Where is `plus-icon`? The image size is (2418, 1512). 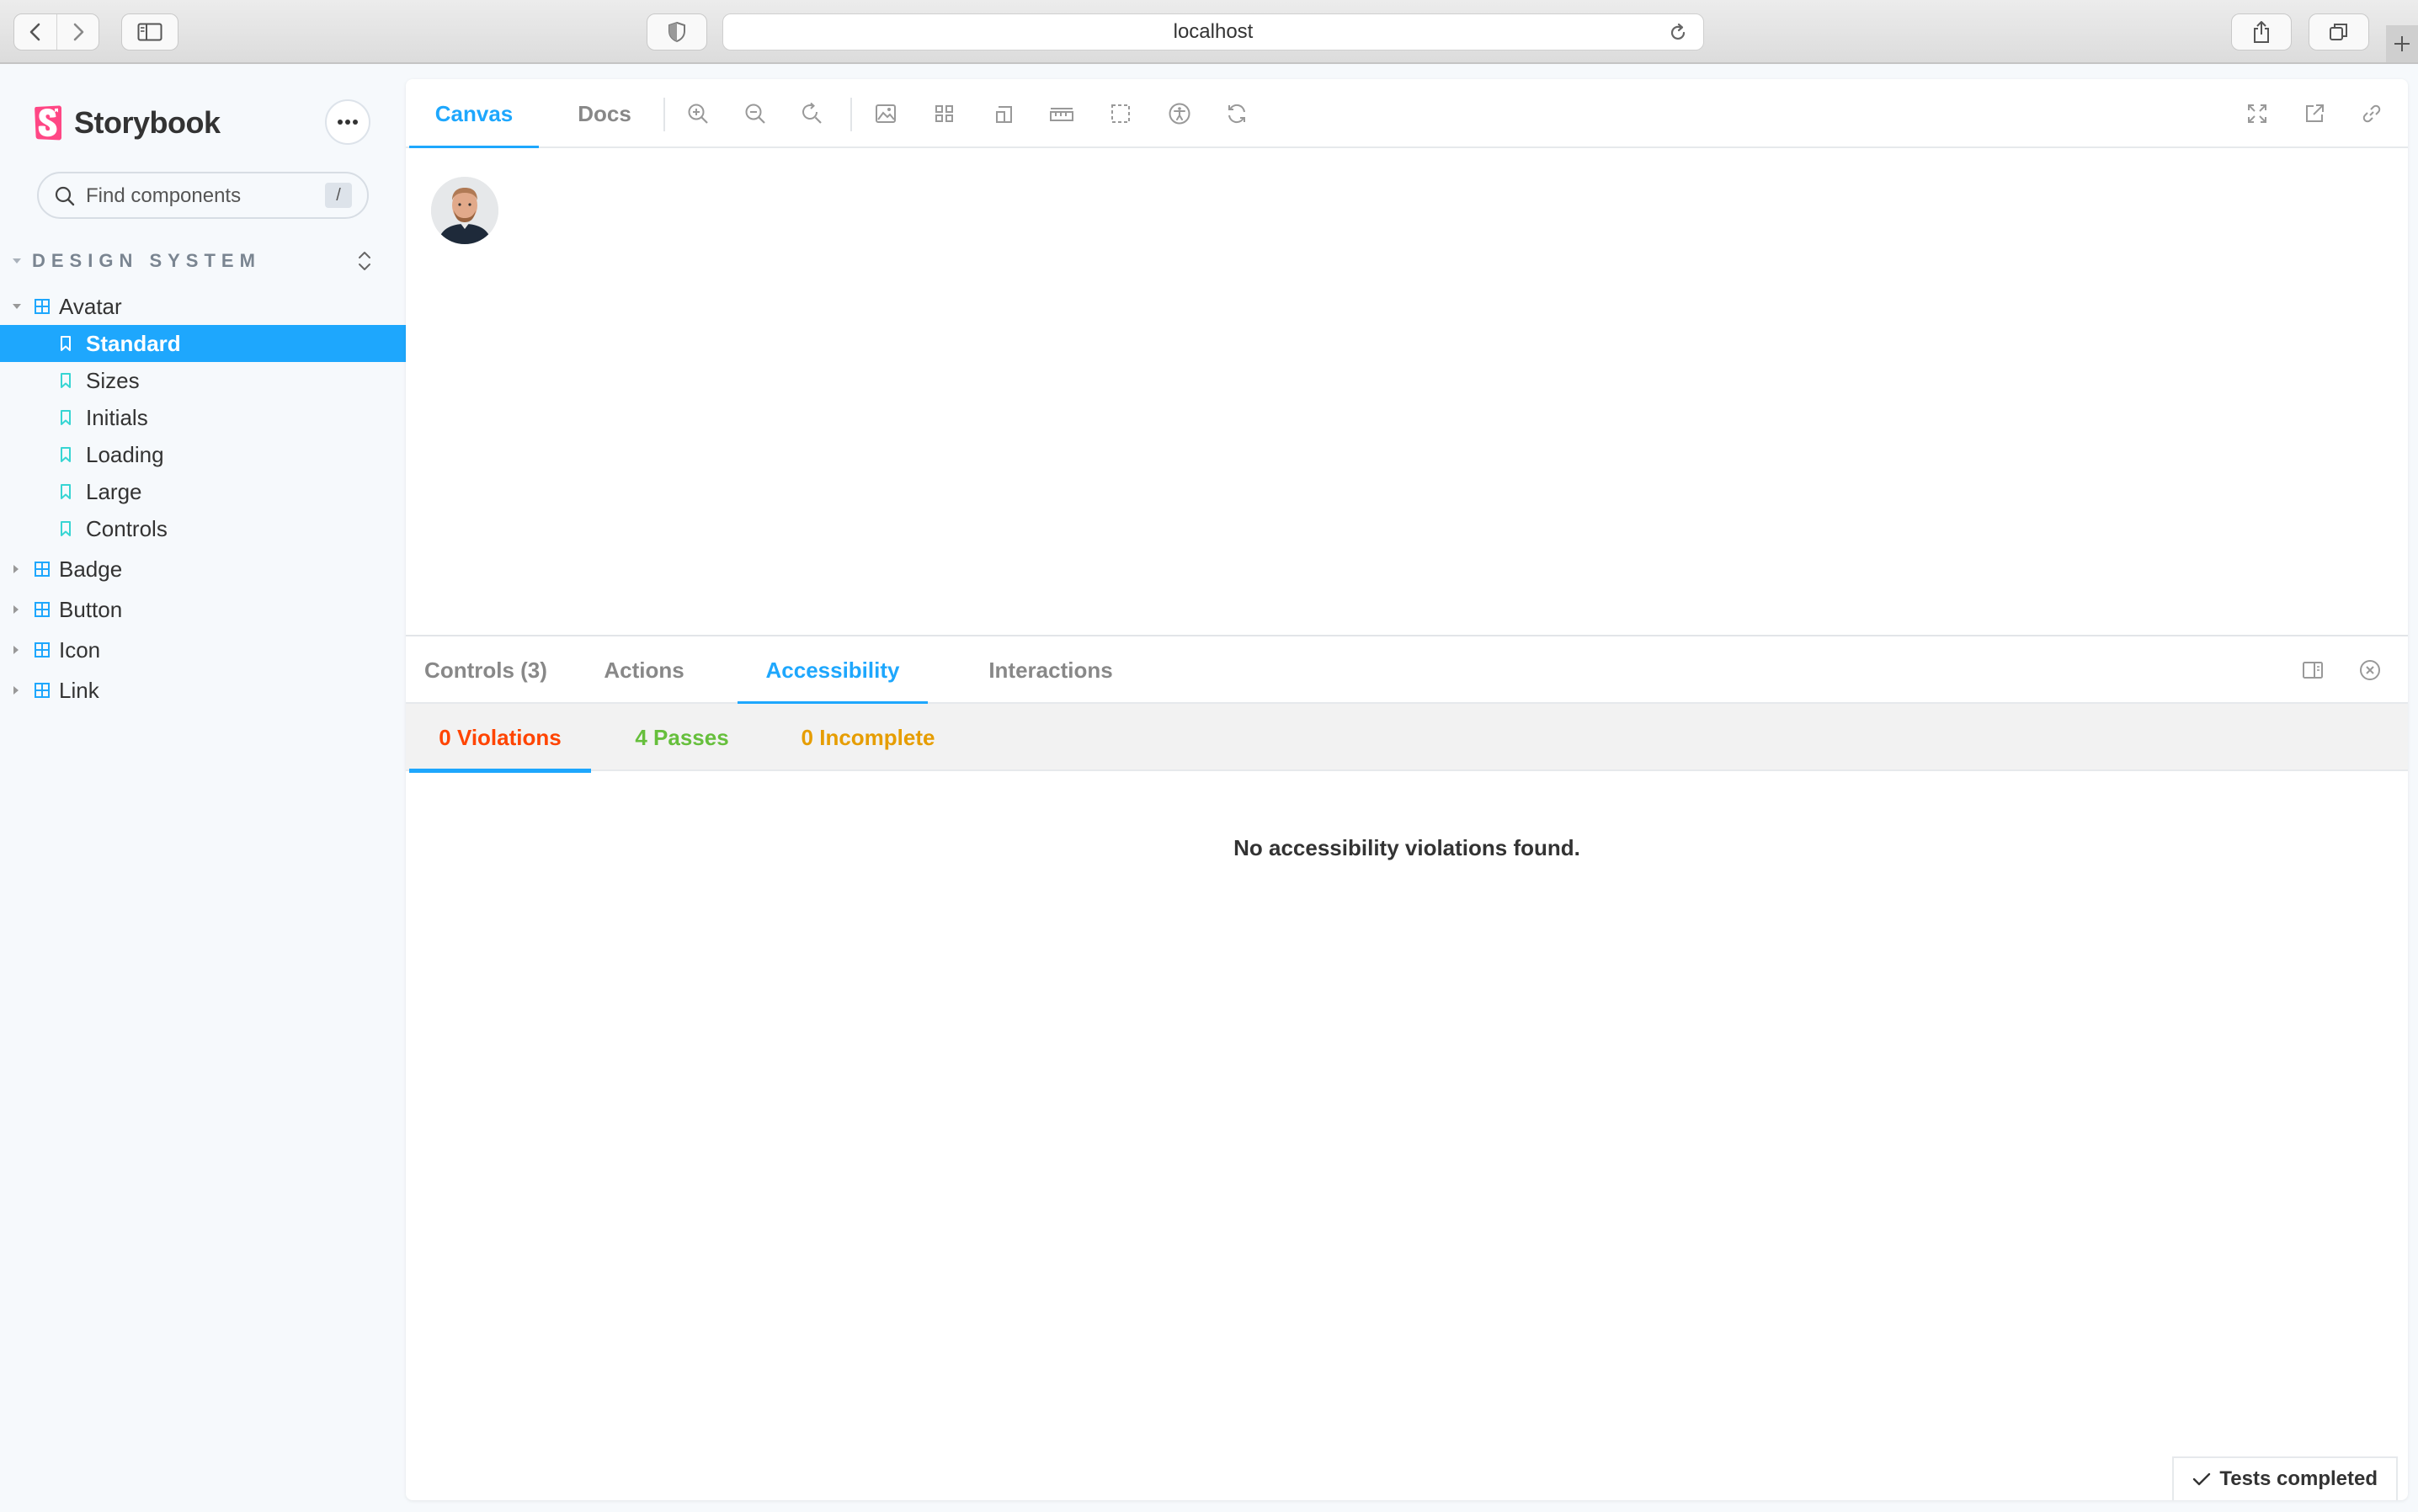 plus-icon is located at coordinates (2402, 44).